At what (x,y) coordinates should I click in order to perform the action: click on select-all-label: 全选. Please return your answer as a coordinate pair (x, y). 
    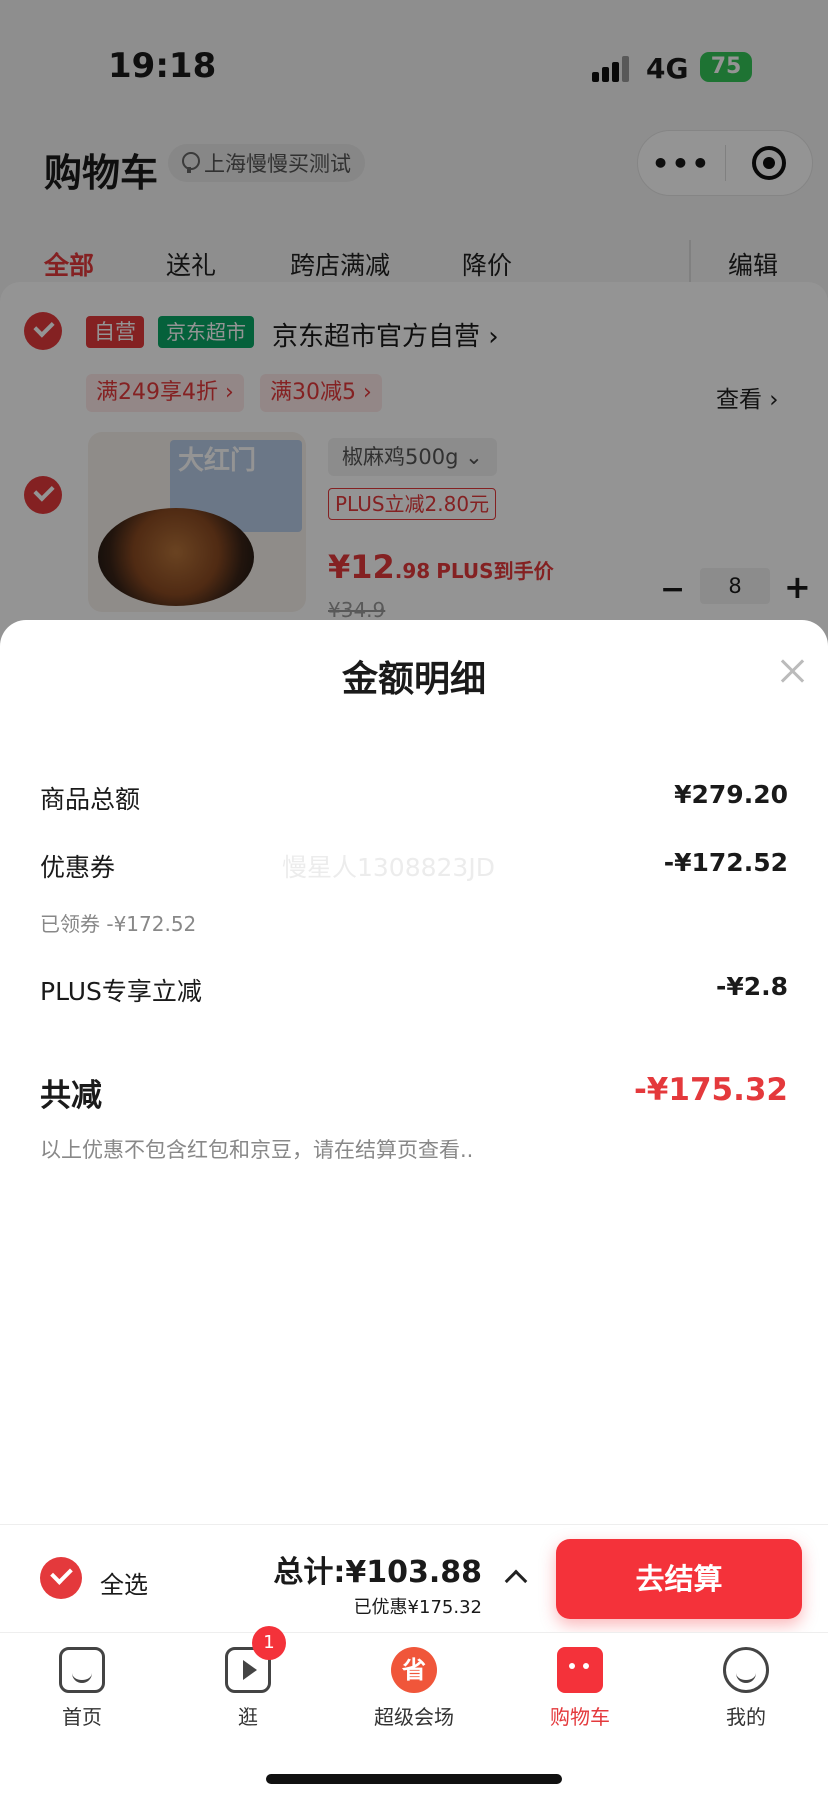
    Looking at the image, I should click on (124, 1582).